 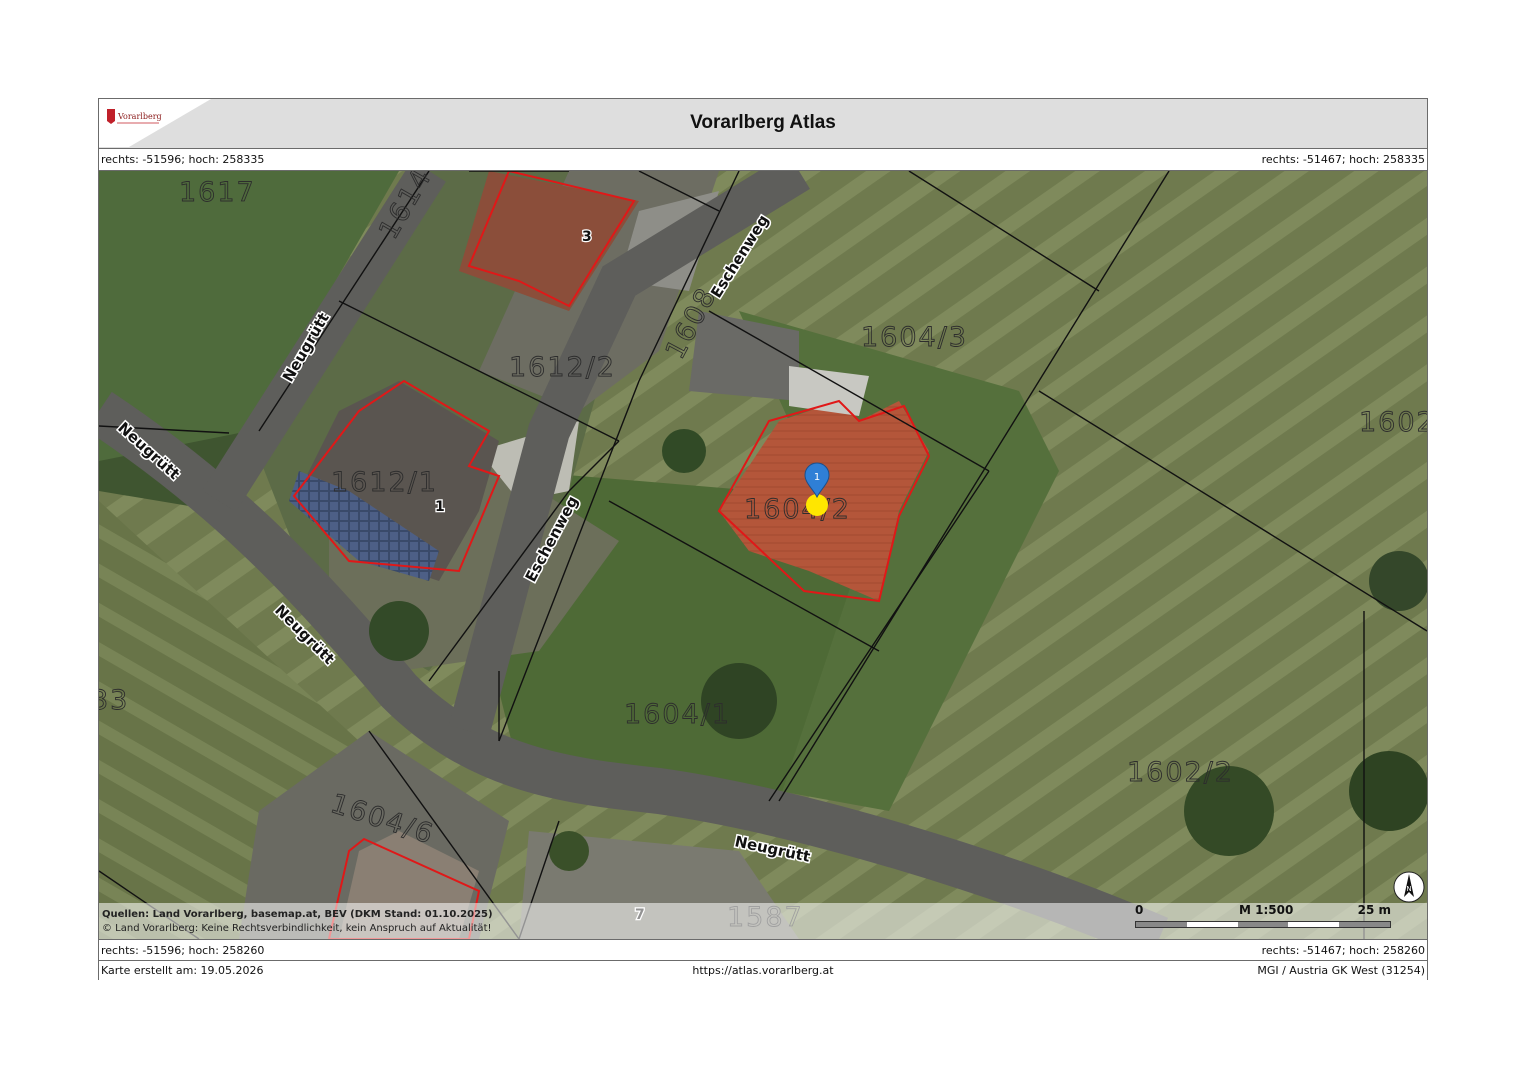 What do you see at coordinates (1343, 159) in the screenshot?
I see `coord-top-right: rechts: -51467; hoch: 258335` at bounding box center [1343, 159].